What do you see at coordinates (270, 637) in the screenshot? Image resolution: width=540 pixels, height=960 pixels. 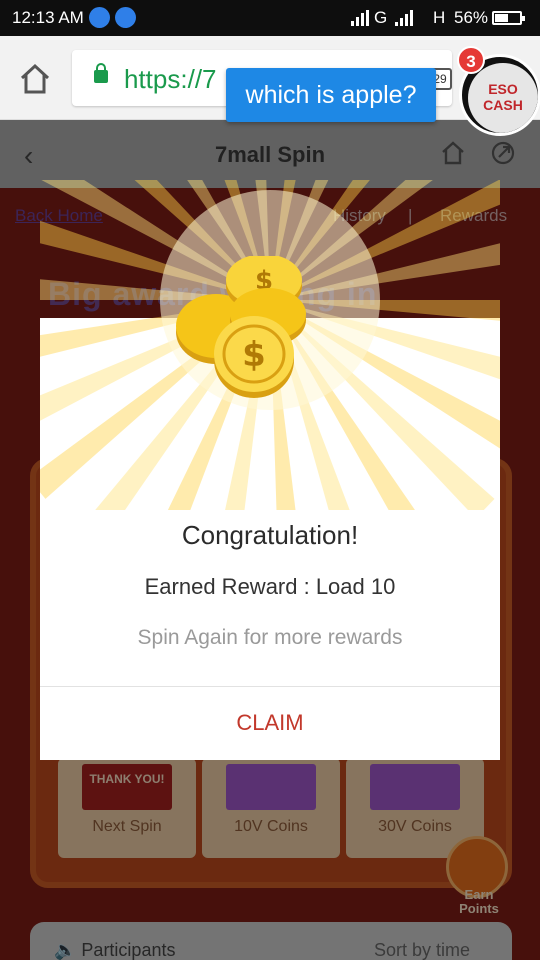 I see `spin-again-text: Spin Again for more rewards` at bounding box center [270, 637].